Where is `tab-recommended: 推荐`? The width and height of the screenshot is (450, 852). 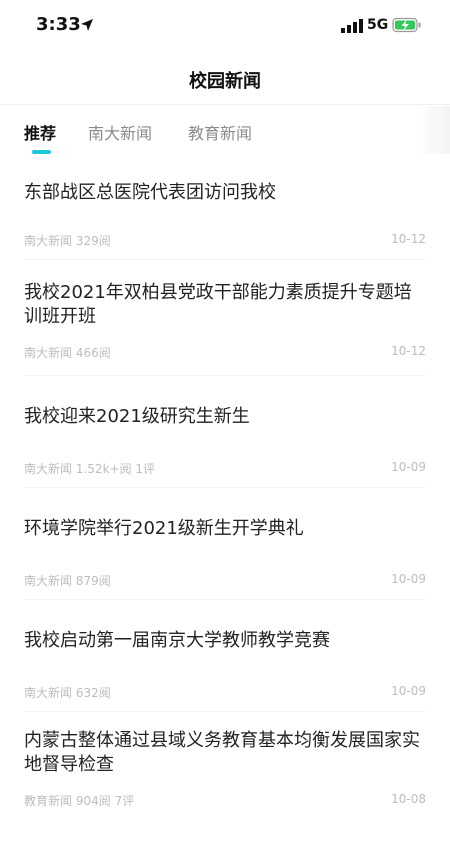
tab-recommended: 推荐 is located at coordinates (40, 132).